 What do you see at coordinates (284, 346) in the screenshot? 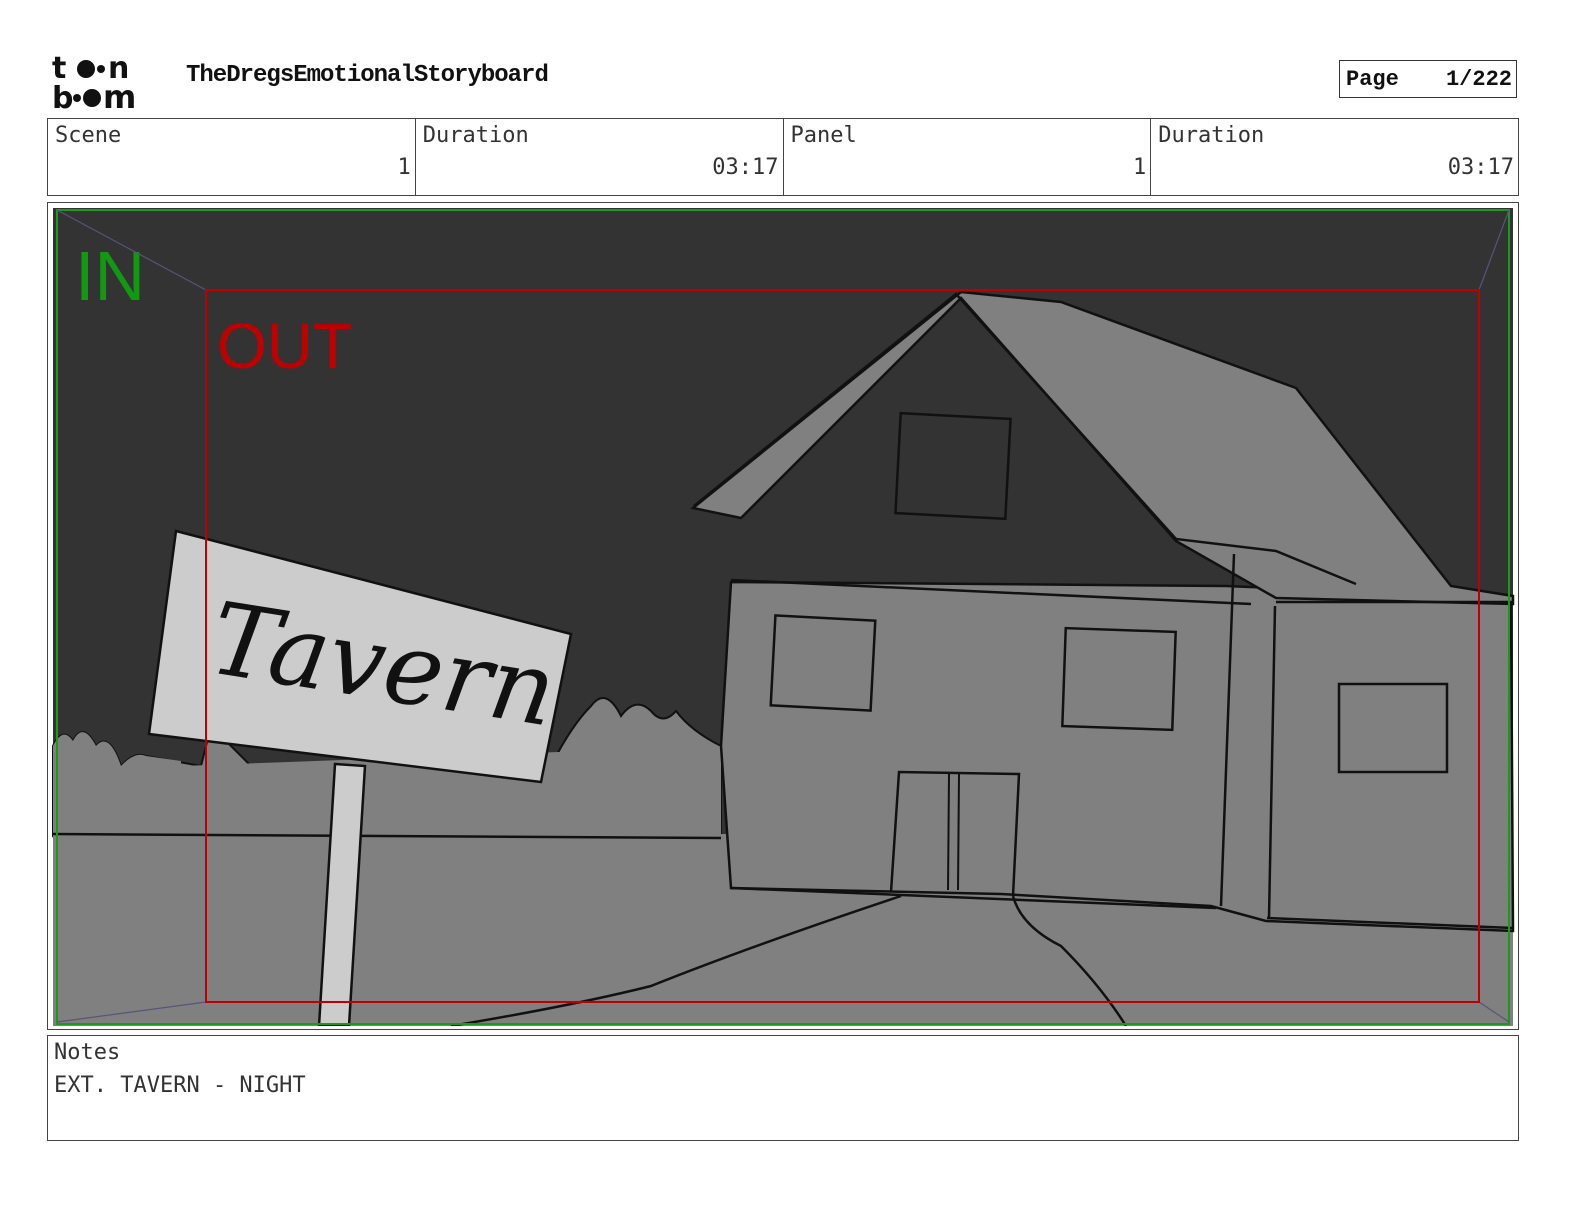
I see `out-label: OUT` at bounding box center [284, 346].